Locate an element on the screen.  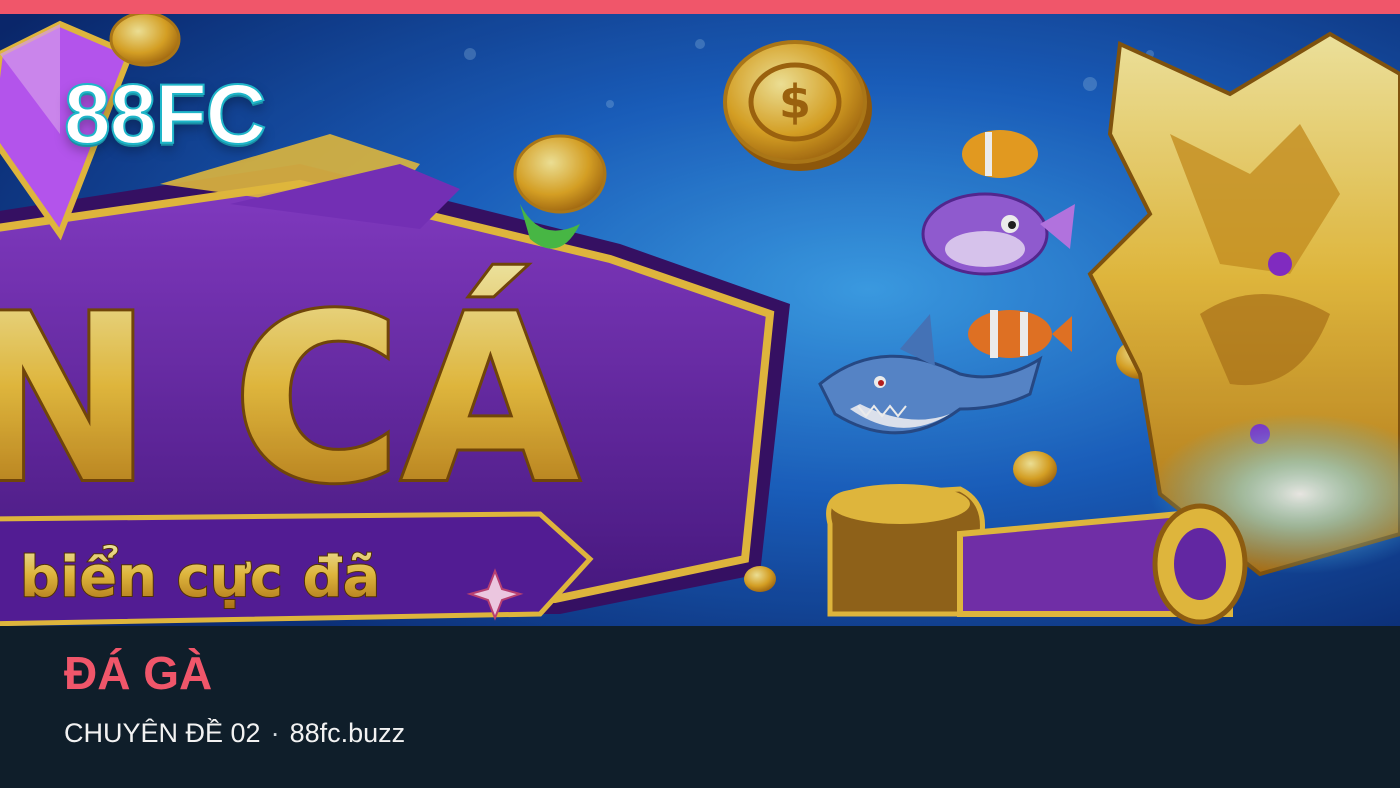
brand-logo: 88FC is located at coordinates (165, 114).